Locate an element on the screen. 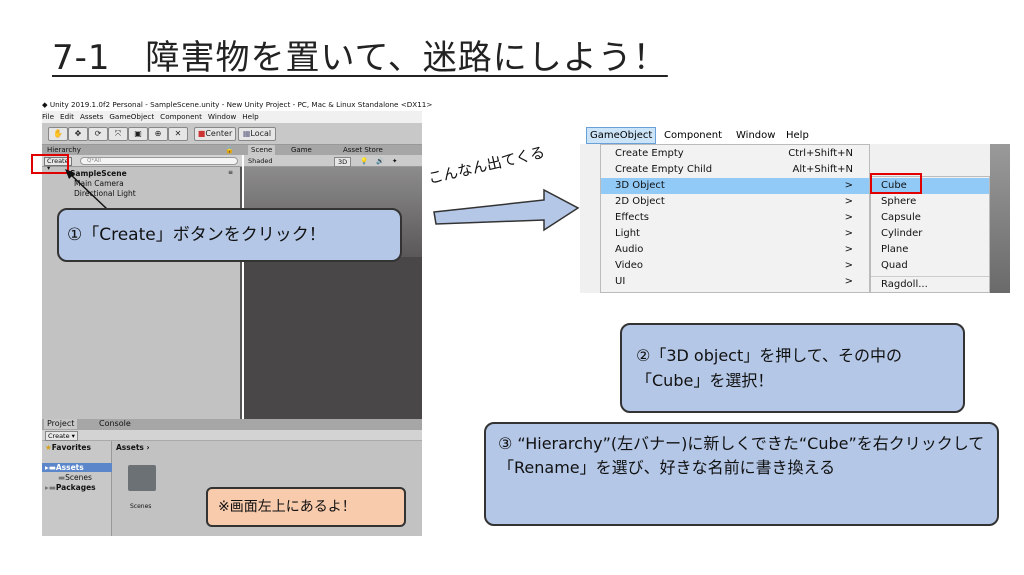 The height and width of the screenshot is (575, 1024). tree-item-packages: ▸▬Packages is located at coordinates (70, 487).